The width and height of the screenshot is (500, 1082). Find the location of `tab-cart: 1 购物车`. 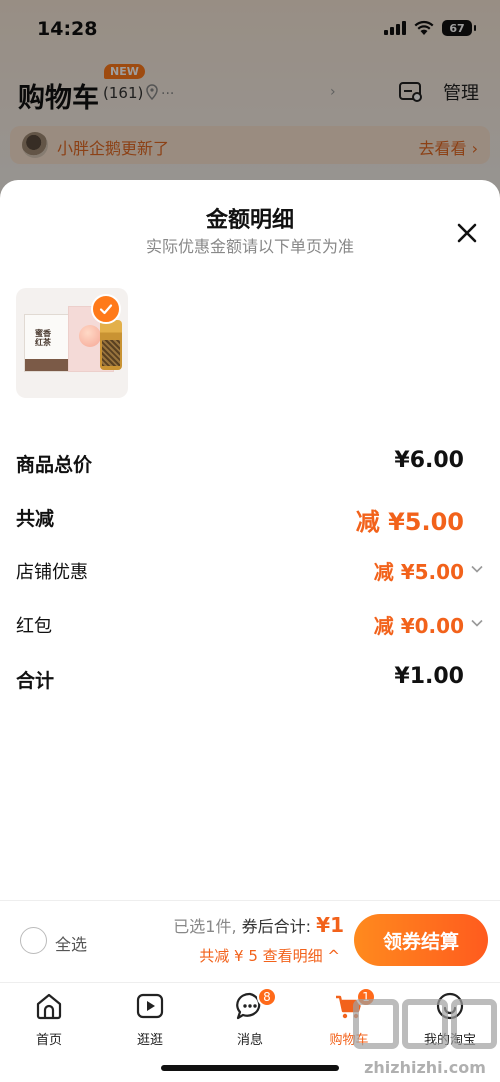

tab-cart: 1 购物车 is located at coordinates (349, 1017).